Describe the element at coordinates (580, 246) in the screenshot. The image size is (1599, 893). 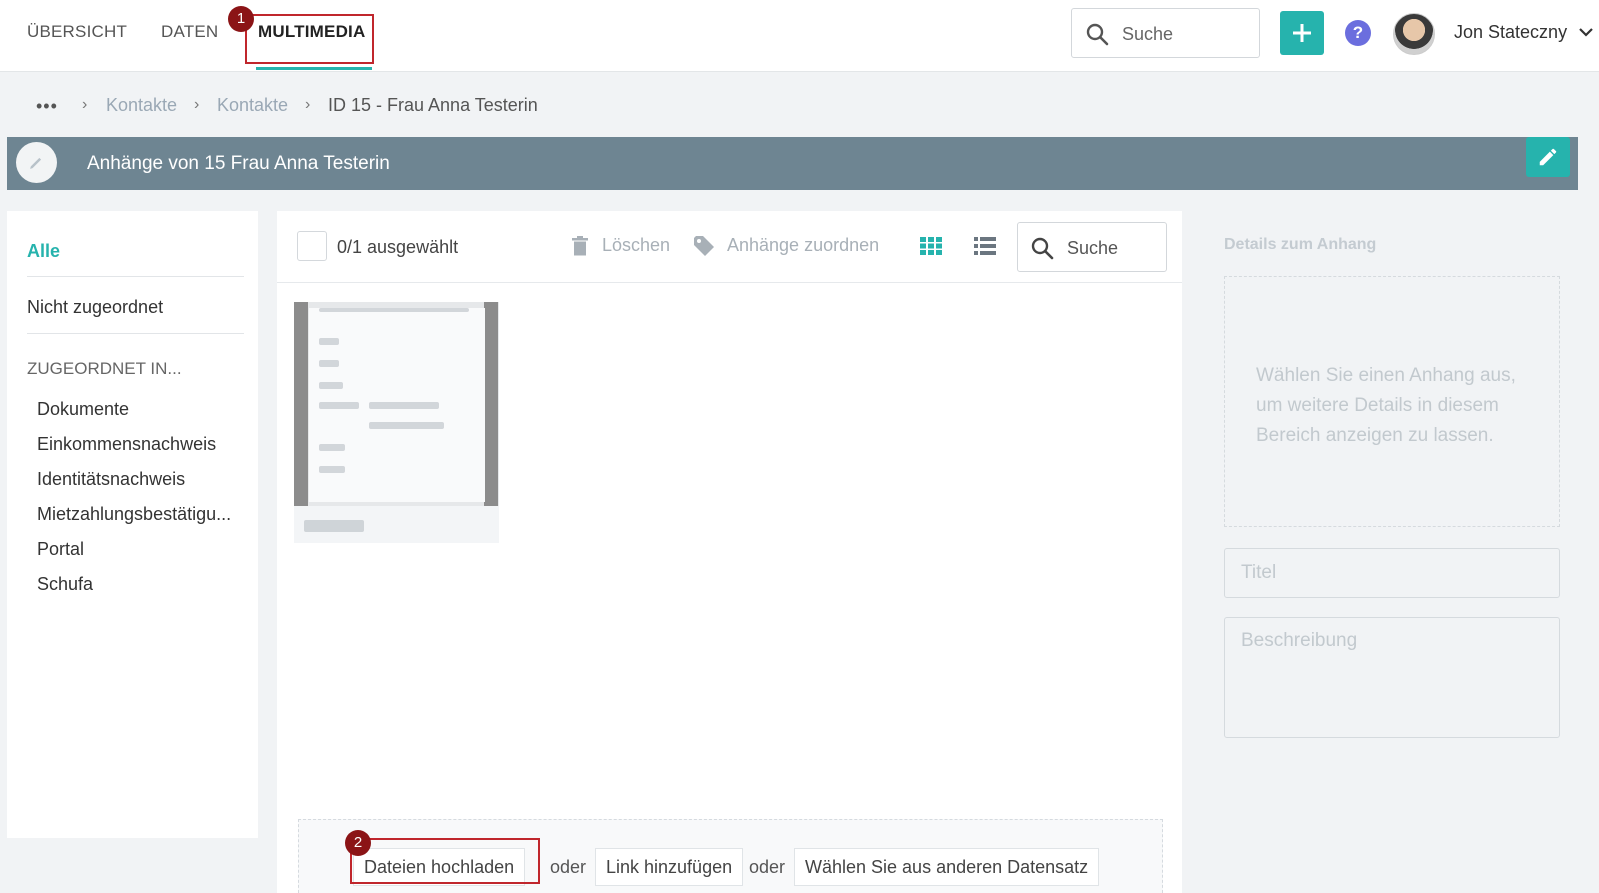
I see `trash-icon` at that location.